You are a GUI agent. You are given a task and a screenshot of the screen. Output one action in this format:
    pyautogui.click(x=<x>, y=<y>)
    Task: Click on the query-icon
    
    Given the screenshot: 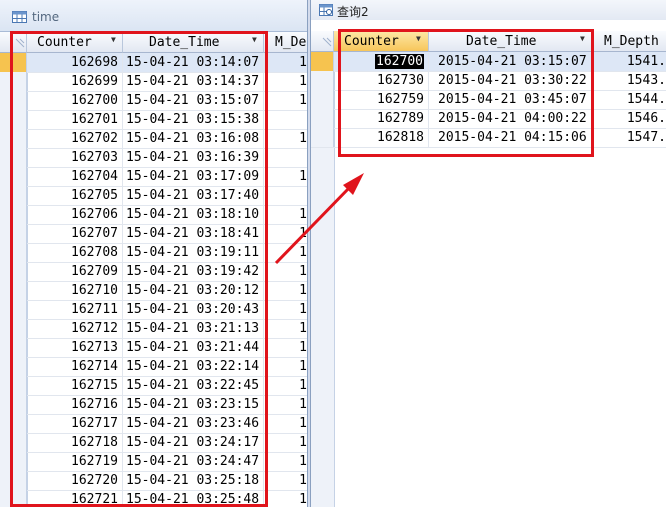 What is the action you would take?
    pyautogui.click(x=326, y=11)
    